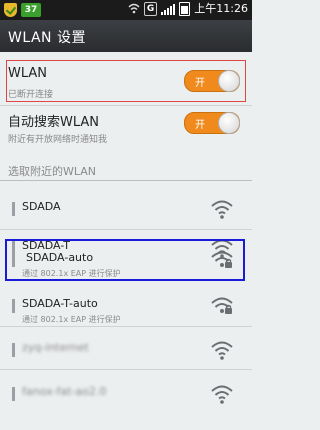 This screenshot has height=430, width=320. I want to click on network-item-zyq-internet: zyq-internet, so click(126, 351).